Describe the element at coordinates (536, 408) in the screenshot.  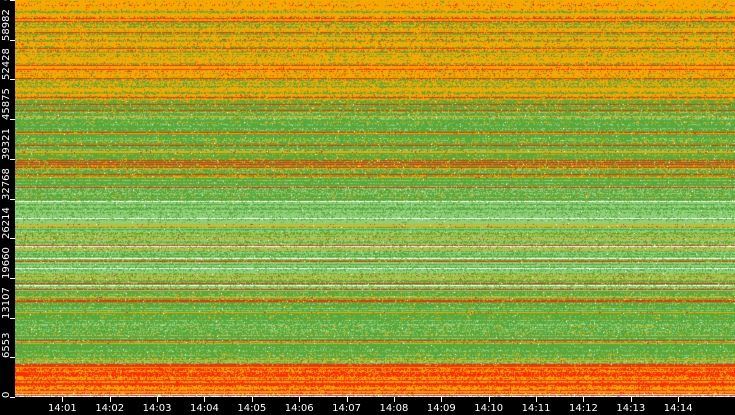
I see `x-tick-label: 14:11` at that location.